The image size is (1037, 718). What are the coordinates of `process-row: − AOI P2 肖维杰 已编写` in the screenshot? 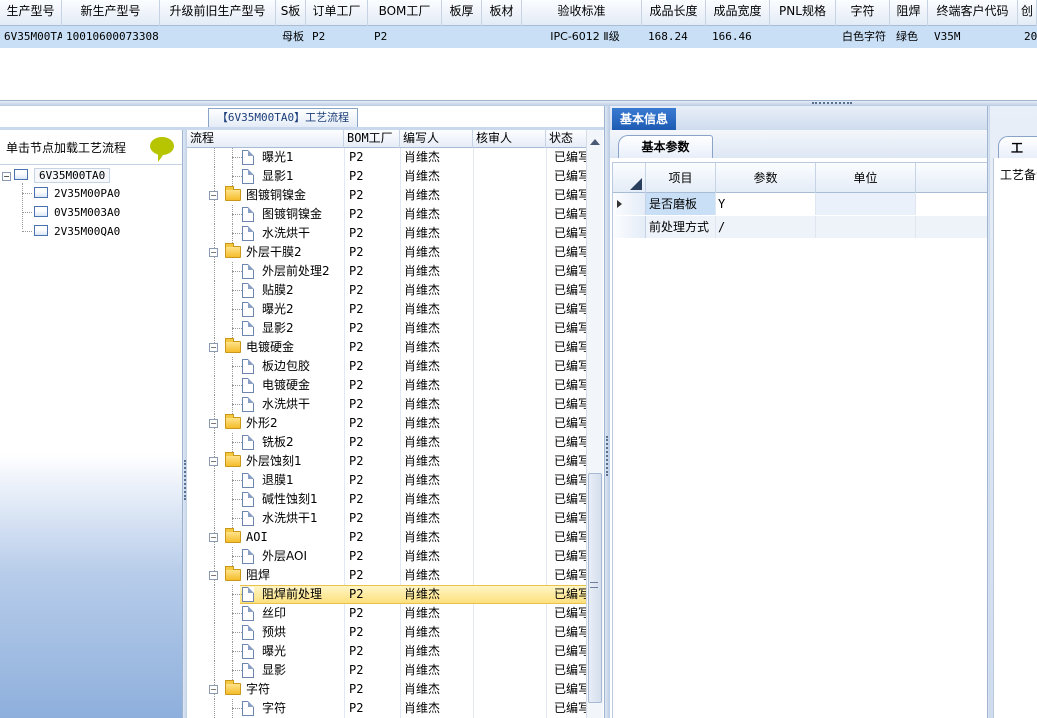 It's located at (387, 537).